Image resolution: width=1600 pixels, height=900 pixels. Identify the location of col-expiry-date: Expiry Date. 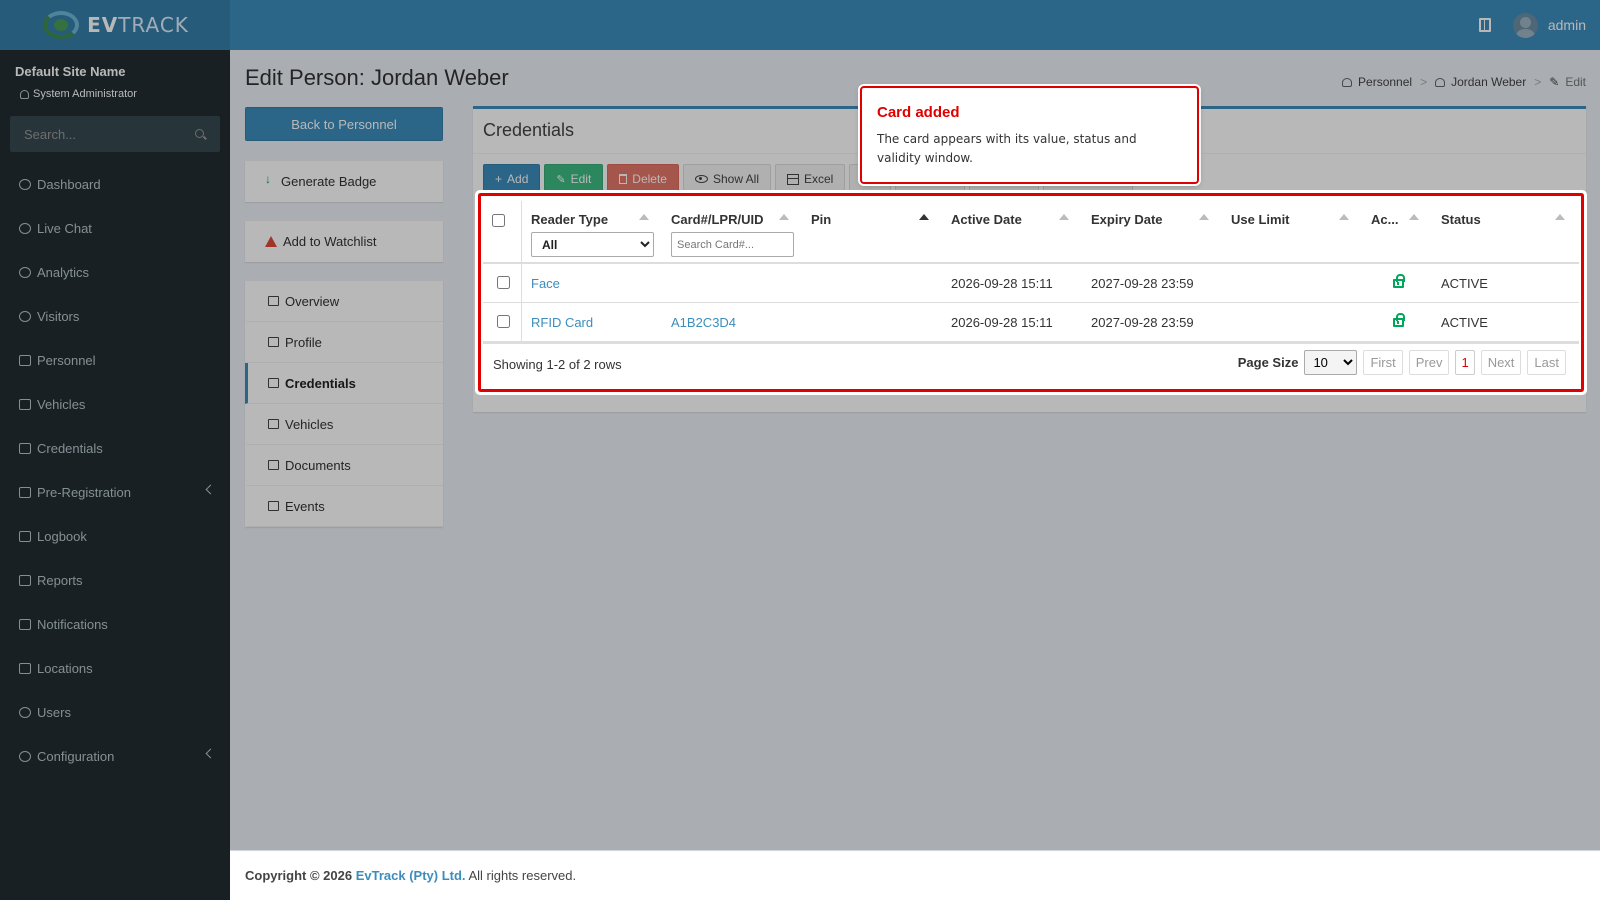
(1127, 219).